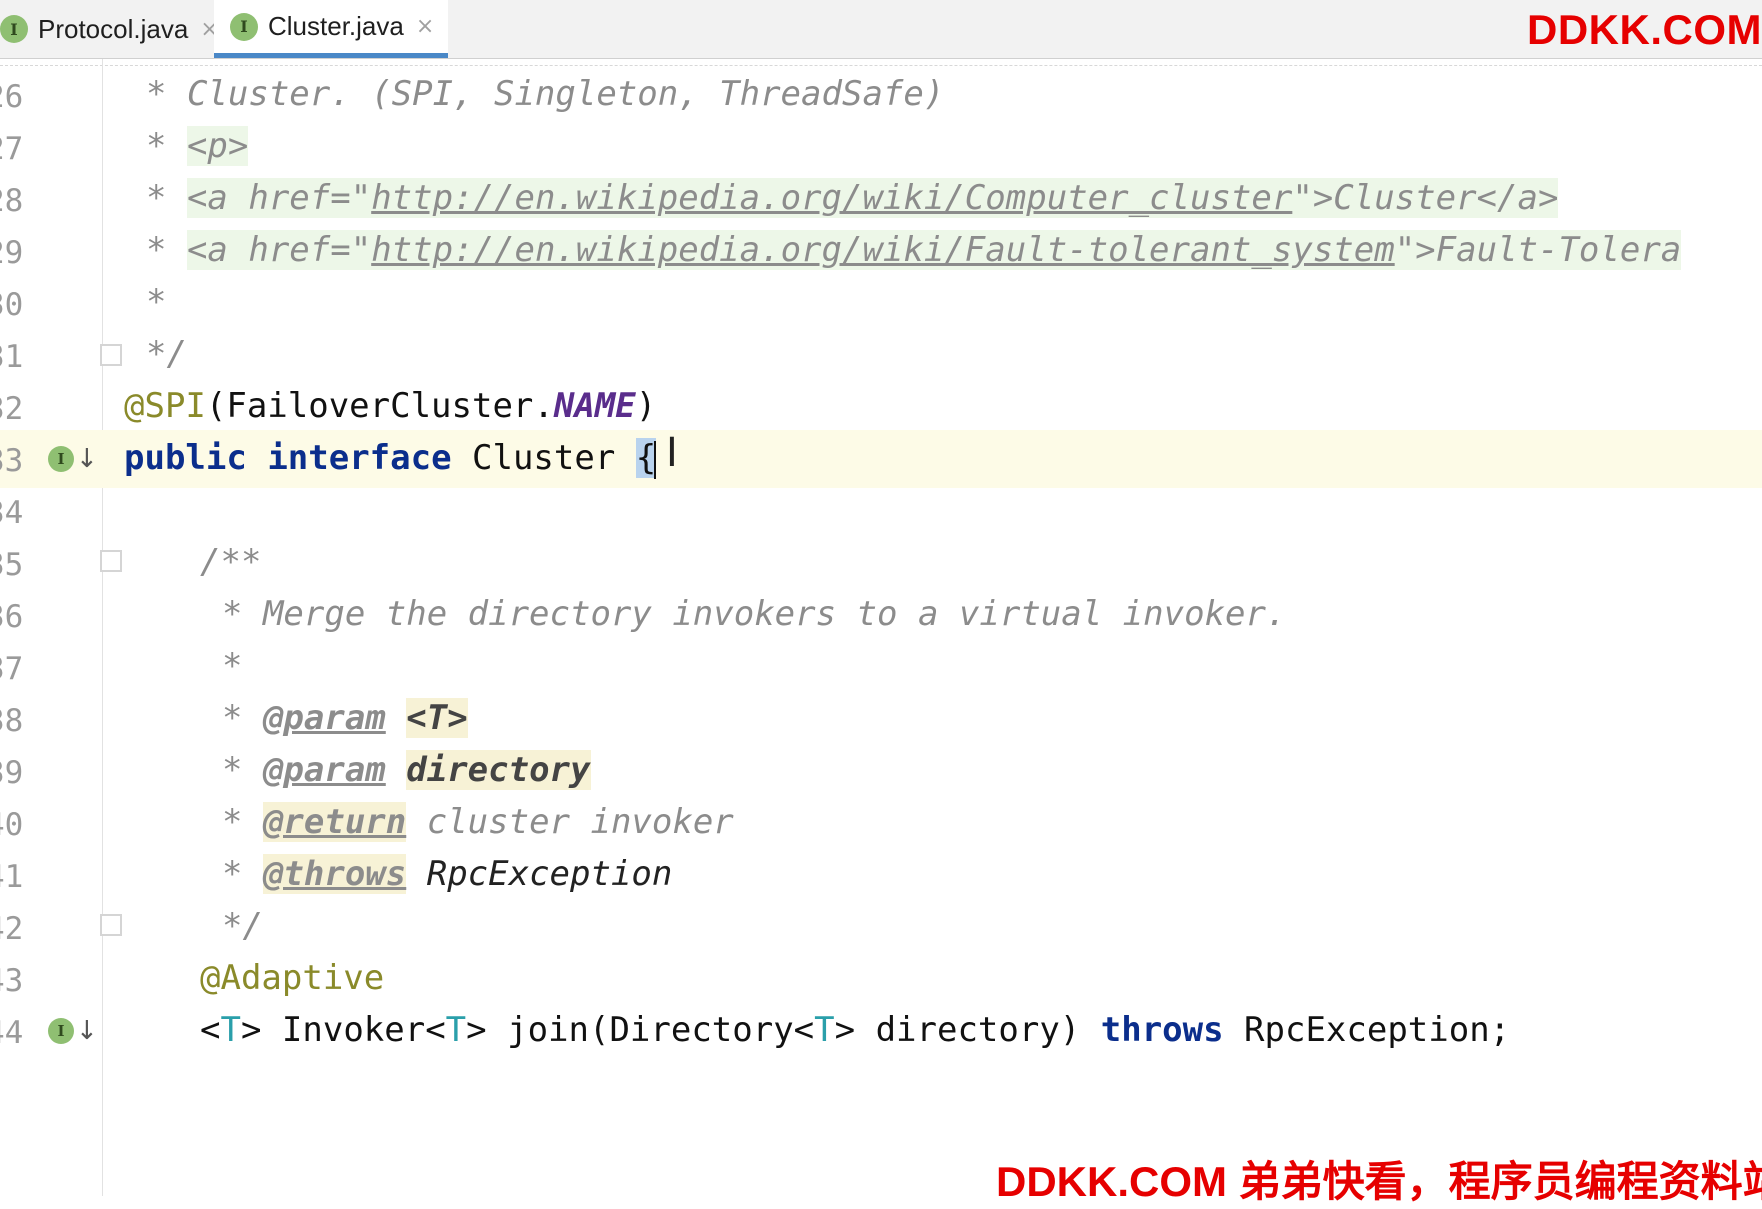  Describe the element at coordinates (12, 253) in the screenshot. I see `line-number: 29` at that location.